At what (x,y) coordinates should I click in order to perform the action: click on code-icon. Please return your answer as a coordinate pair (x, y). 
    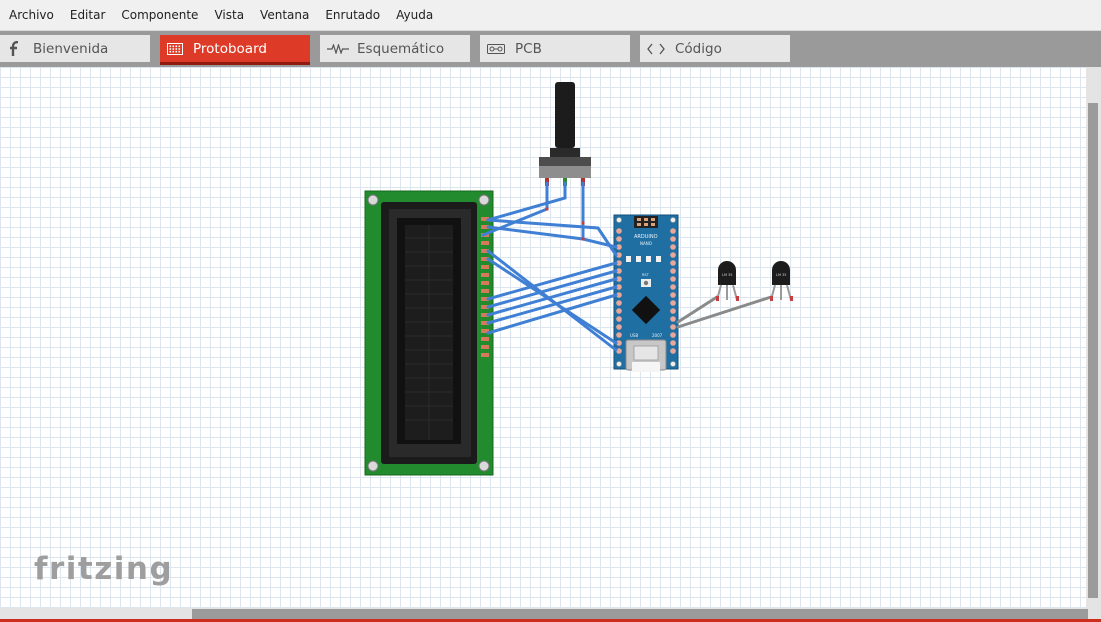
    Looking at the image, I should click on (656, 49).